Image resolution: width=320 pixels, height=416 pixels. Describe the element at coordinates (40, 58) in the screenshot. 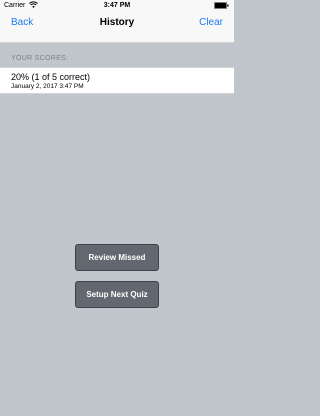

I see `scores-section-header: YOUR SCORES:` at that location.